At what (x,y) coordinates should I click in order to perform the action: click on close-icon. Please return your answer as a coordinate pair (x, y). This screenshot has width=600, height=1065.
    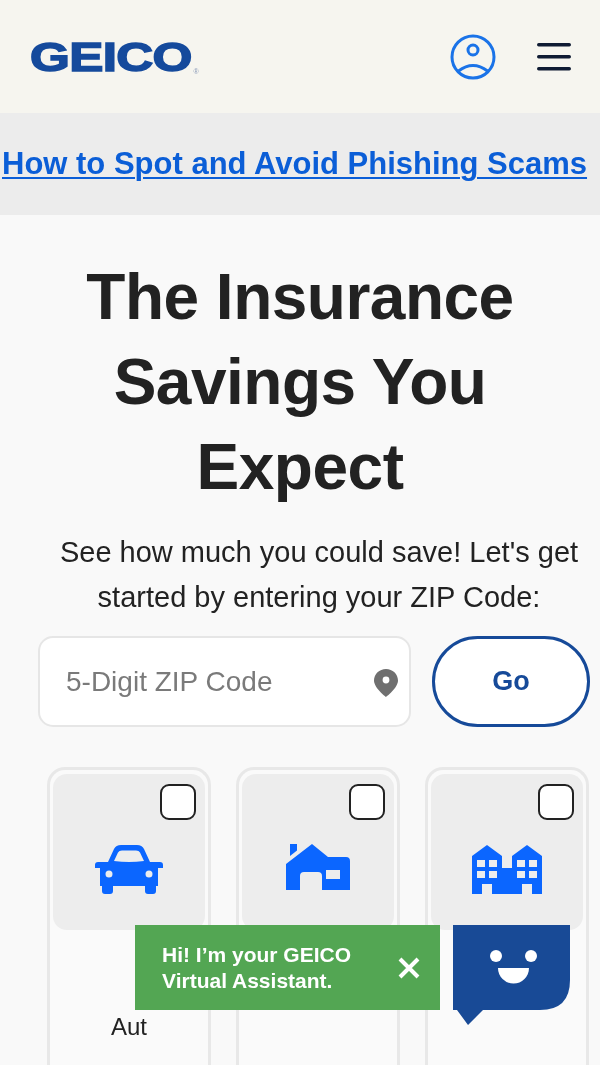
    Looking at the image, I should click on (409, 967).